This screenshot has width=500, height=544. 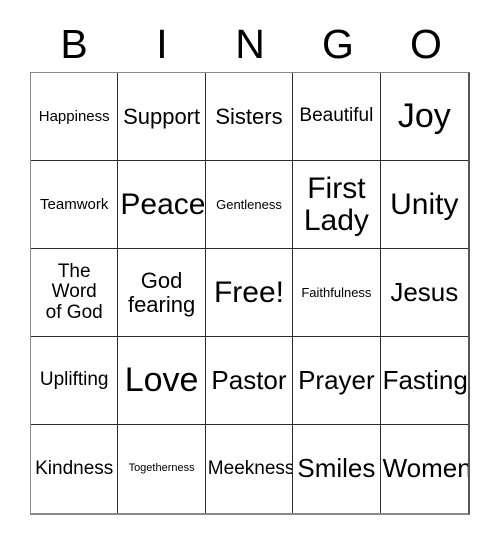 I want to click on bingo-cell-label: Meekness, so click(x=250, y=468).